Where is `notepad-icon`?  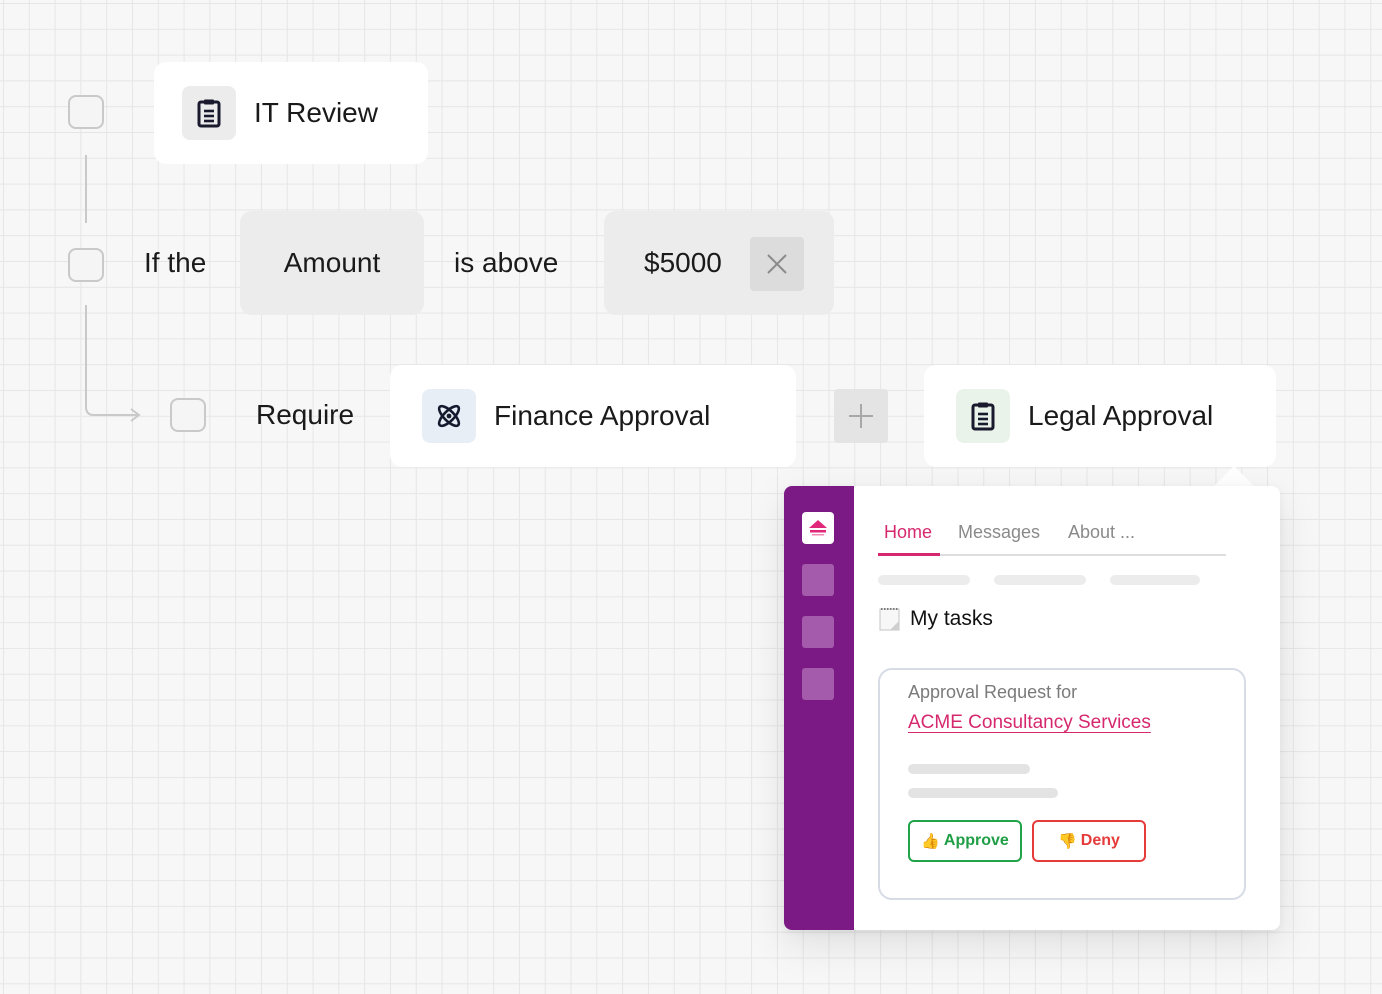
notepad-icon is located at coordinates (889, 619).